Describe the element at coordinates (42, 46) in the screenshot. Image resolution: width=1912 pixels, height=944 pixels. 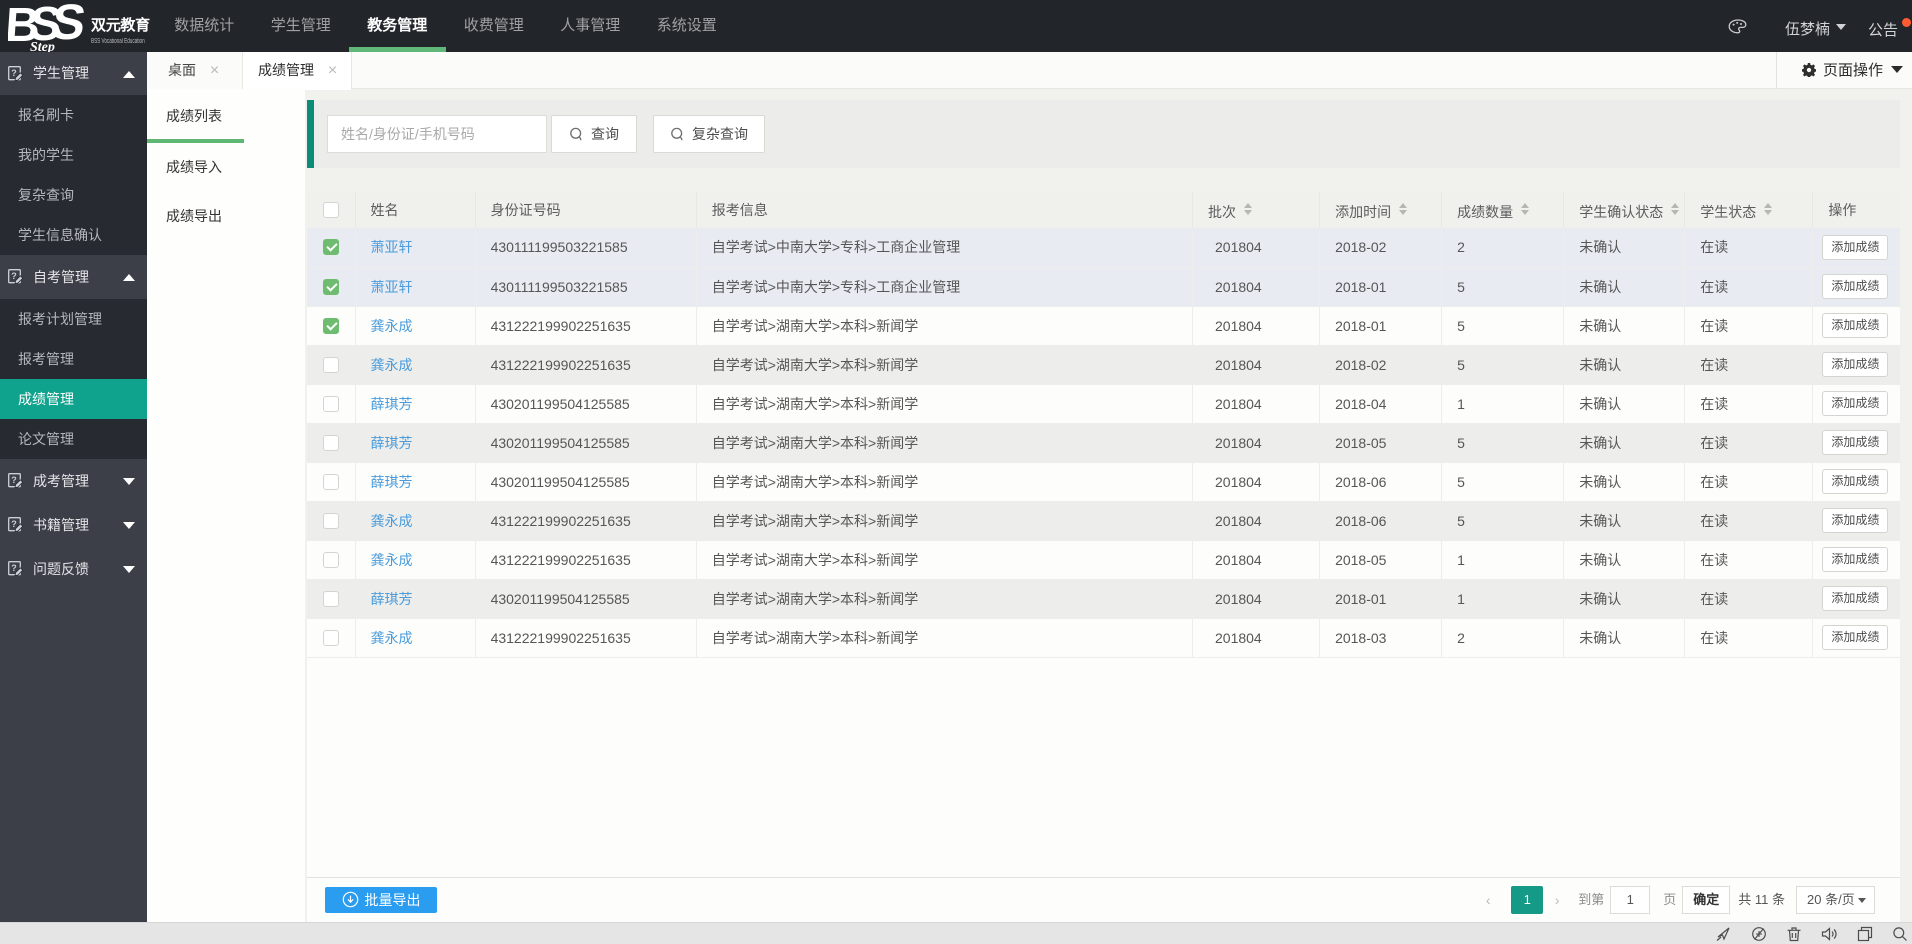
I see `svg-text: Step` at that location.